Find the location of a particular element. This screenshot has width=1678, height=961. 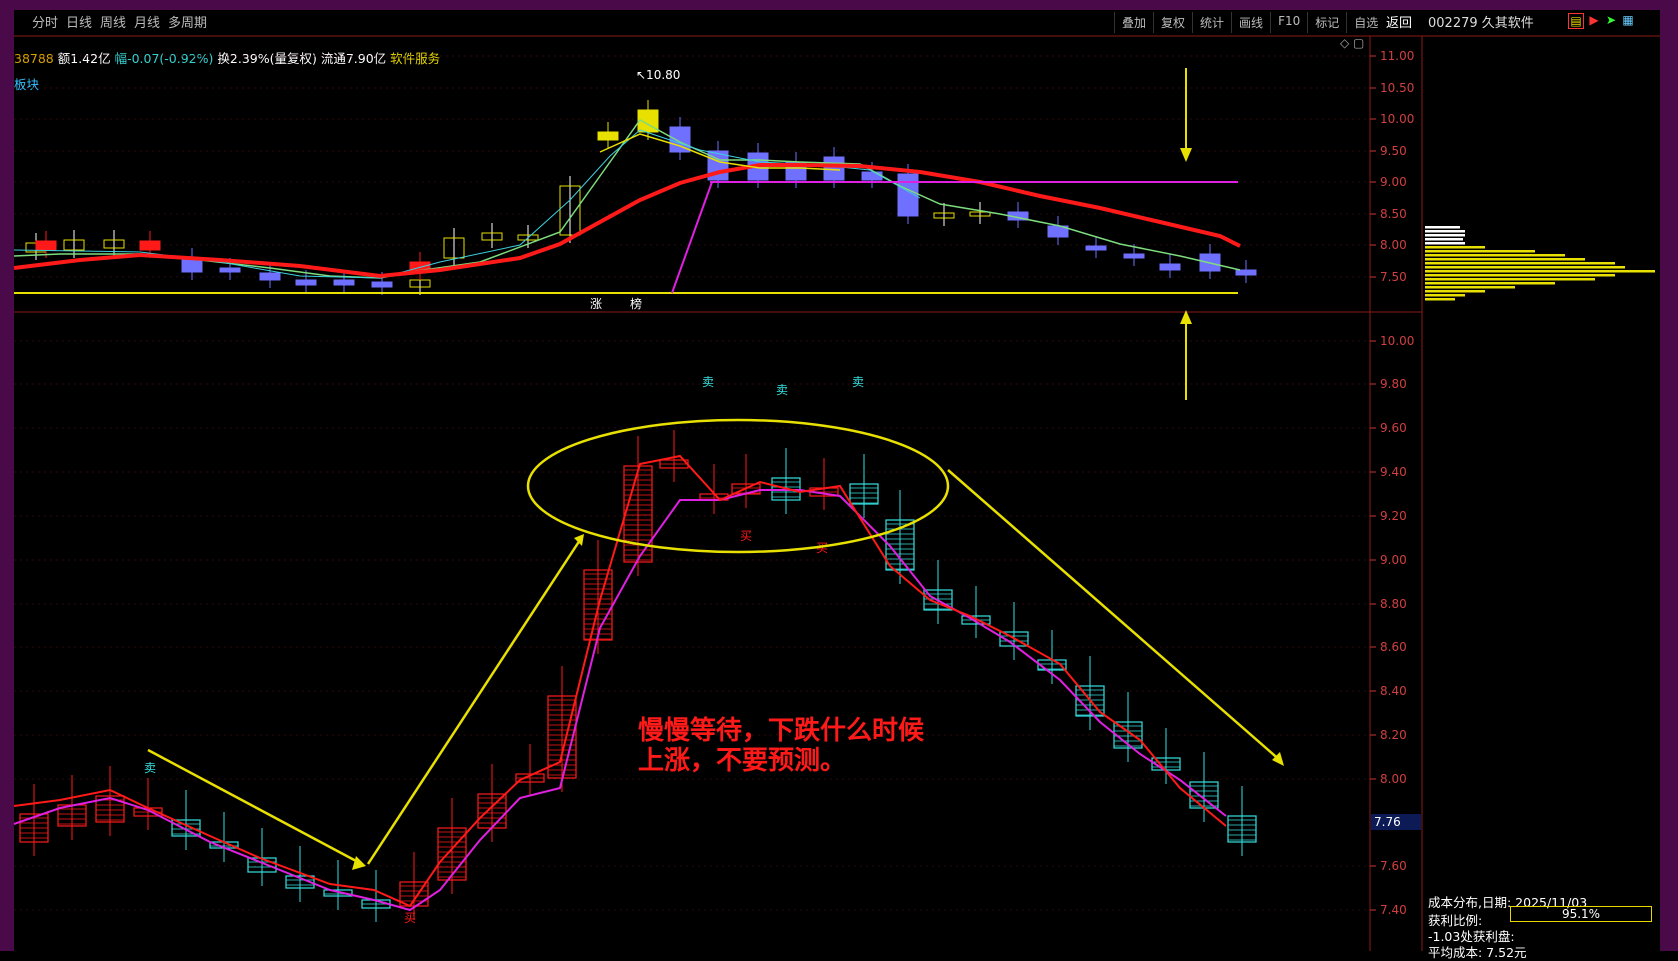

lower-tick-label: 8.00 is located at coordinates (1393, 779).